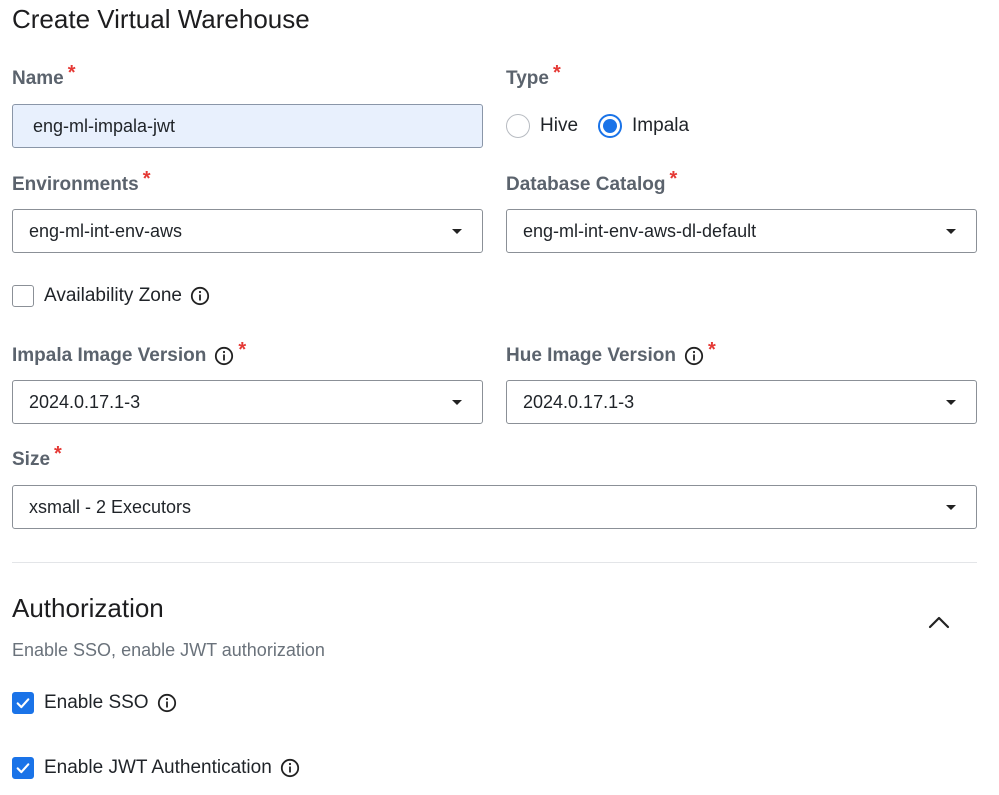 The height and width of the screenshot is (795, 999). I want to click on environments-label-text: Environments, so click(75, 184).